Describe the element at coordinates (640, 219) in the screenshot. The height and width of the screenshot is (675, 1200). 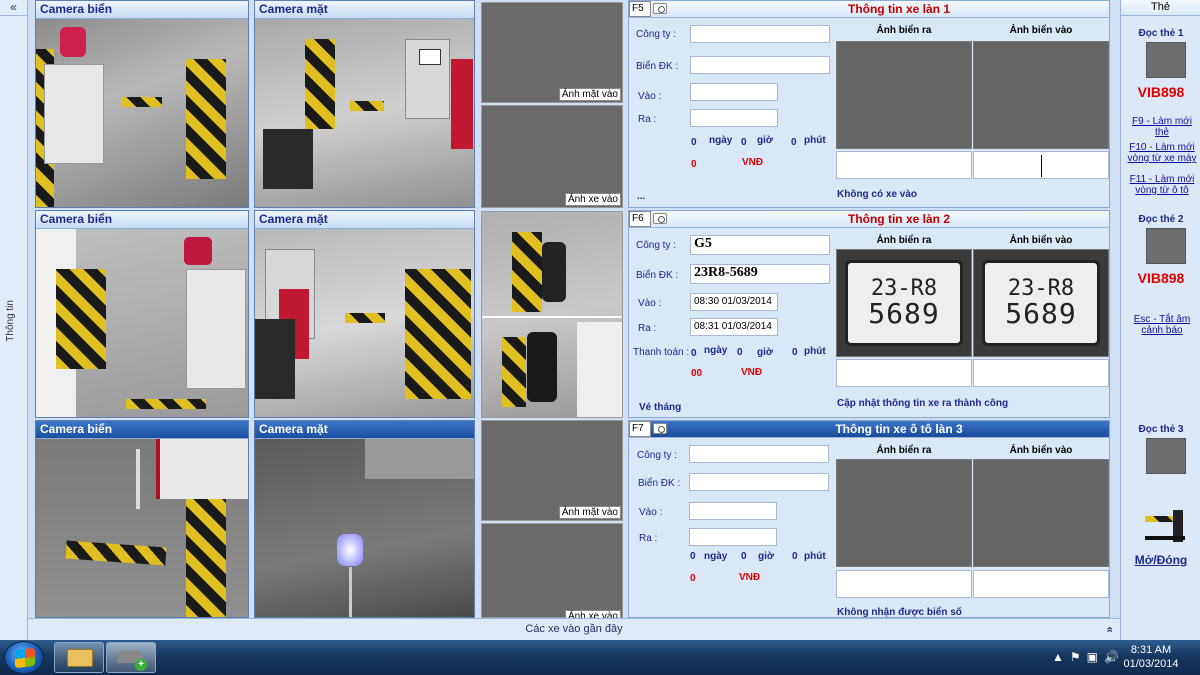
I see `lane-hotkey: F6` at that location.